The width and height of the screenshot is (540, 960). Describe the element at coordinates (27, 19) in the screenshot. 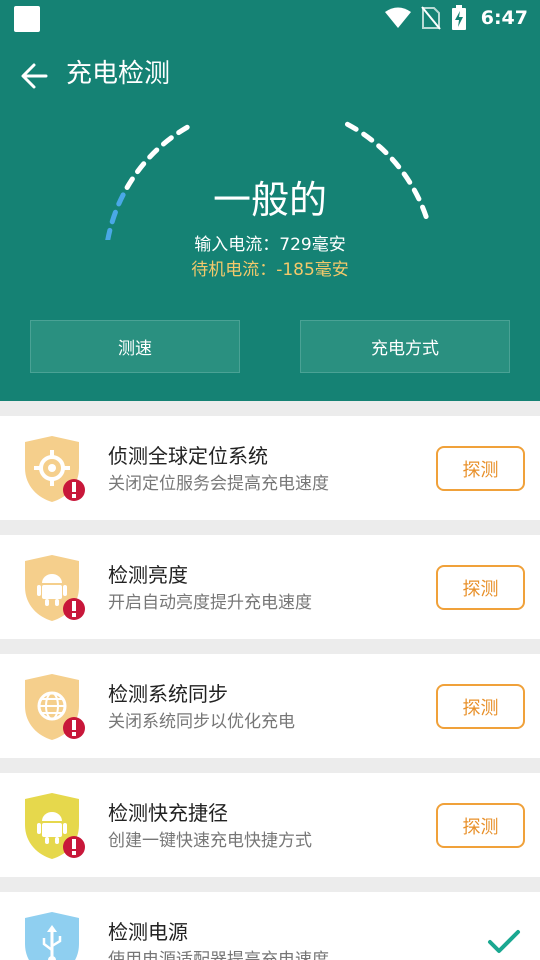

I see `notification-icon` at that location.